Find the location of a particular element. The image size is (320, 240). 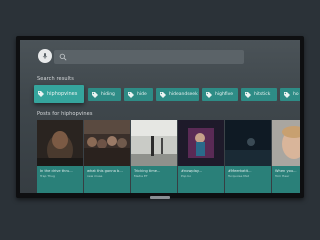

chip-hitstick: hitstick is located at coordinates (259, 94).